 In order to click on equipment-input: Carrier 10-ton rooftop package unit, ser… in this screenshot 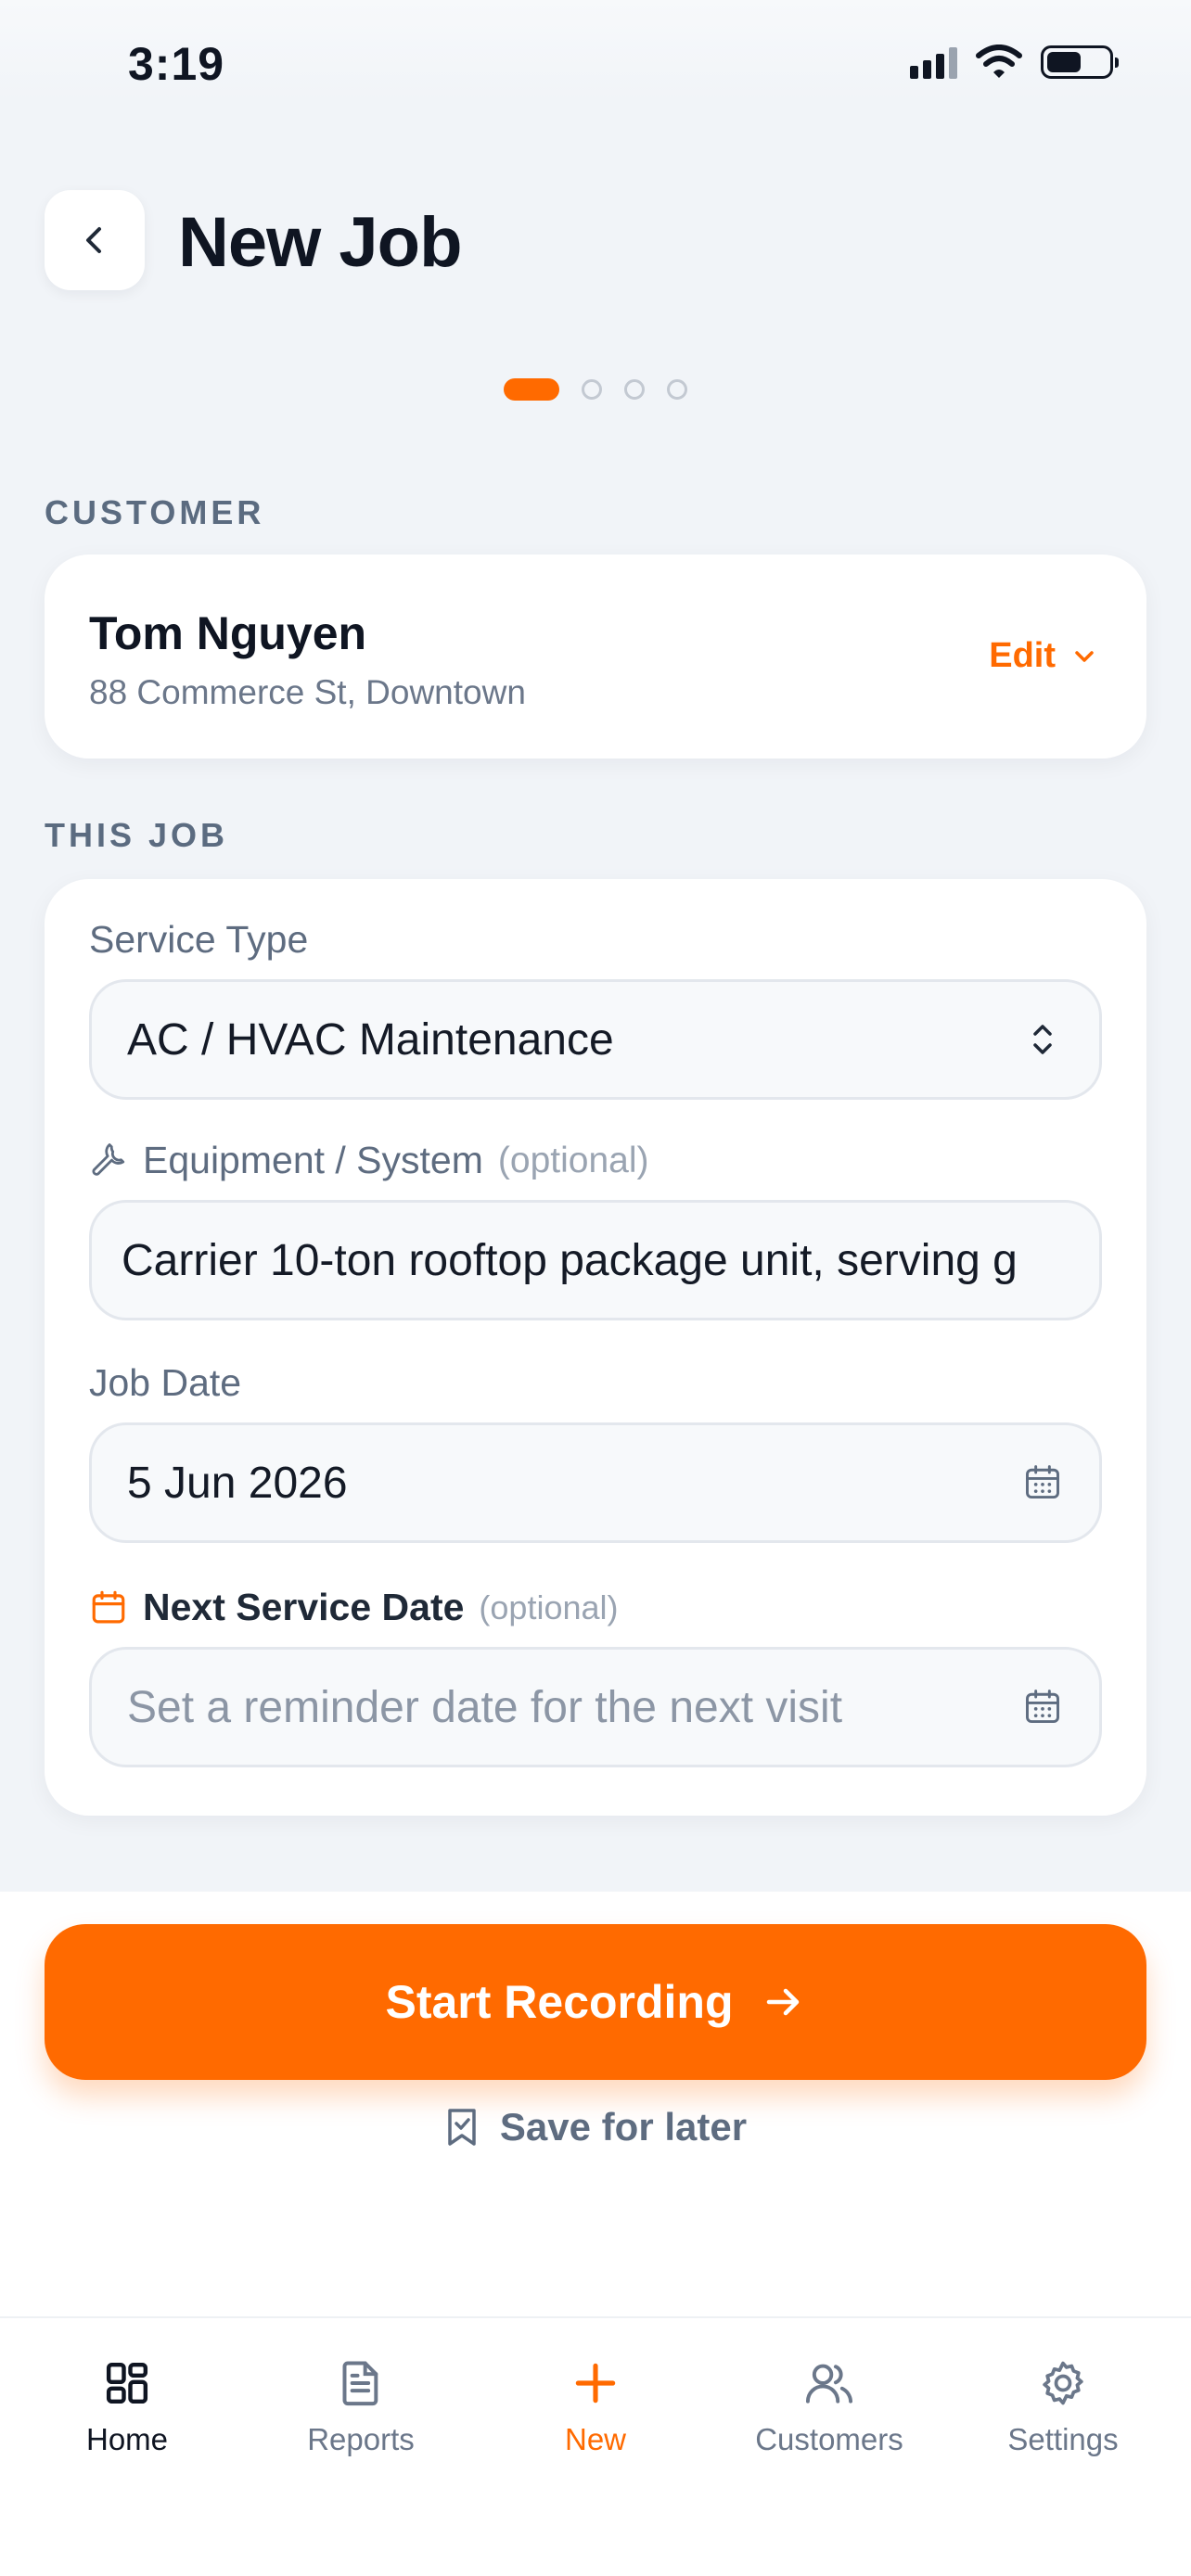, I will do `click(595, 1260)`.